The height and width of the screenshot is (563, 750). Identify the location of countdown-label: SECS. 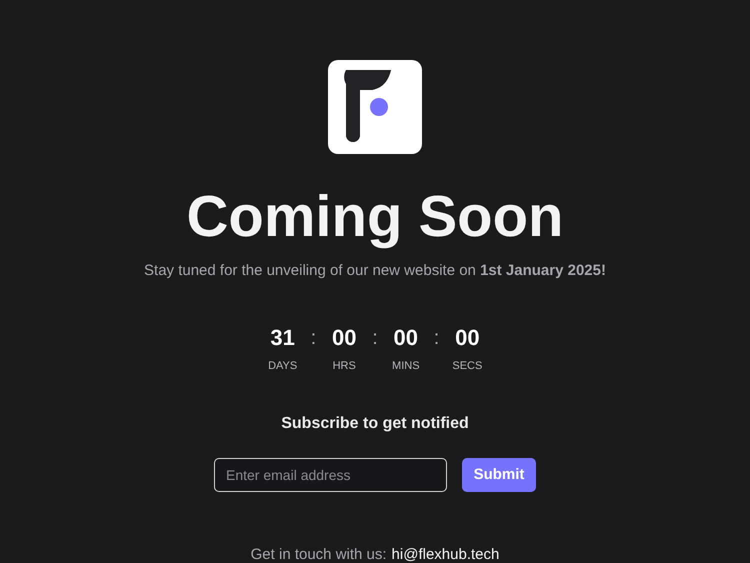
(467, 366).